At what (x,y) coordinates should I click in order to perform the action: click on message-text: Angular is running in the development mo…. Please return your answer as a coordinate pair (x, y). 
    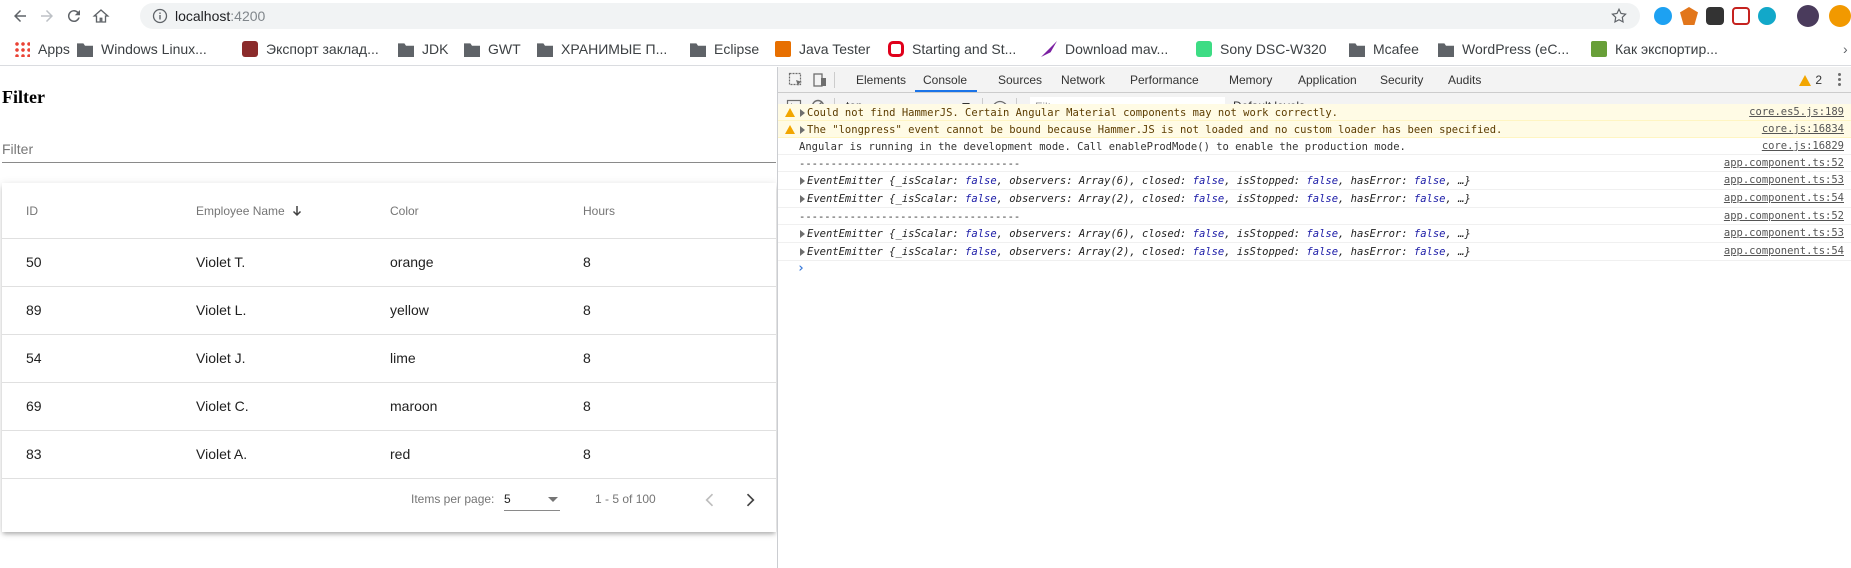
    Looking at the image, I should click on (1102, 147).